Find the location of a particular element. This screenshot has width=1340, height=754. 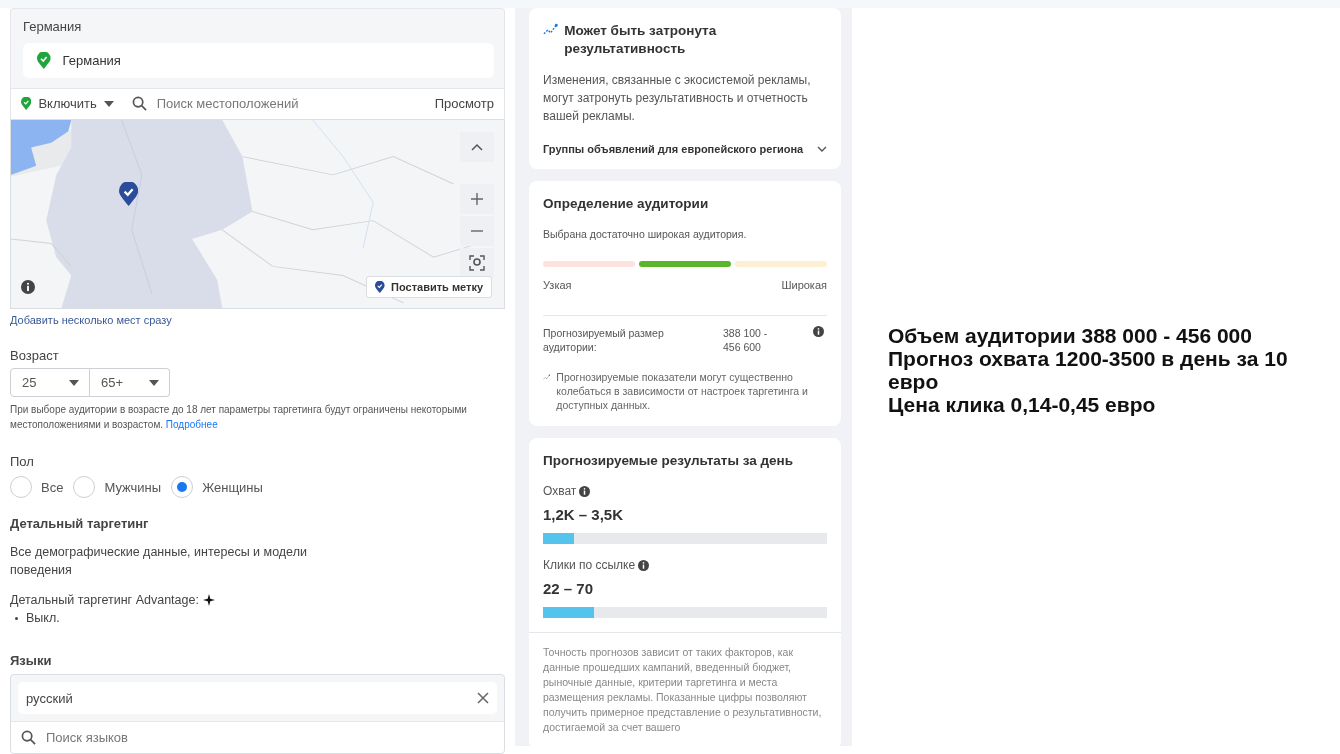

add-locations-link: Добавить несколько мест сразу is located at coordinates (257, 320).